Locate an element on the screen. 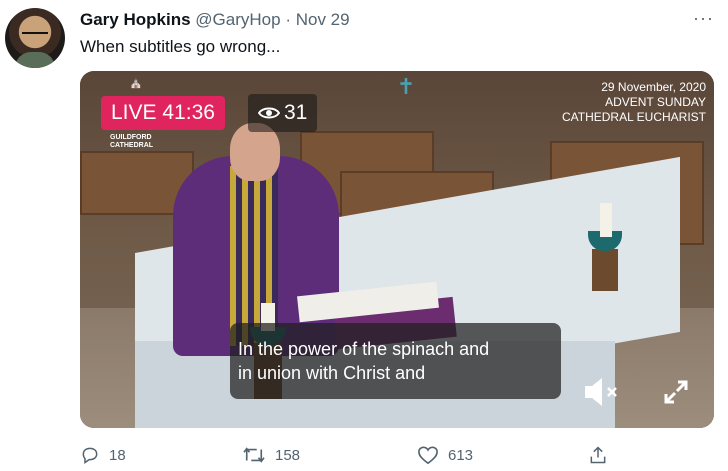  author-handle: @GaryHop is located at coordinates (237, 19).